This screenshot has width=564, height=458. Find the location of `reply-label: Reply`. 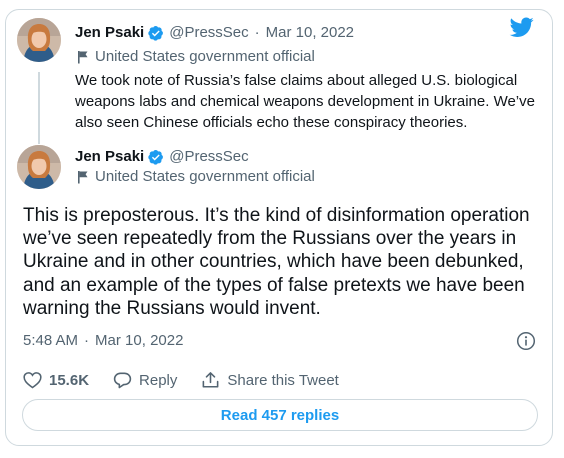

reply-label: Reply is located at coordinates (158, 380).